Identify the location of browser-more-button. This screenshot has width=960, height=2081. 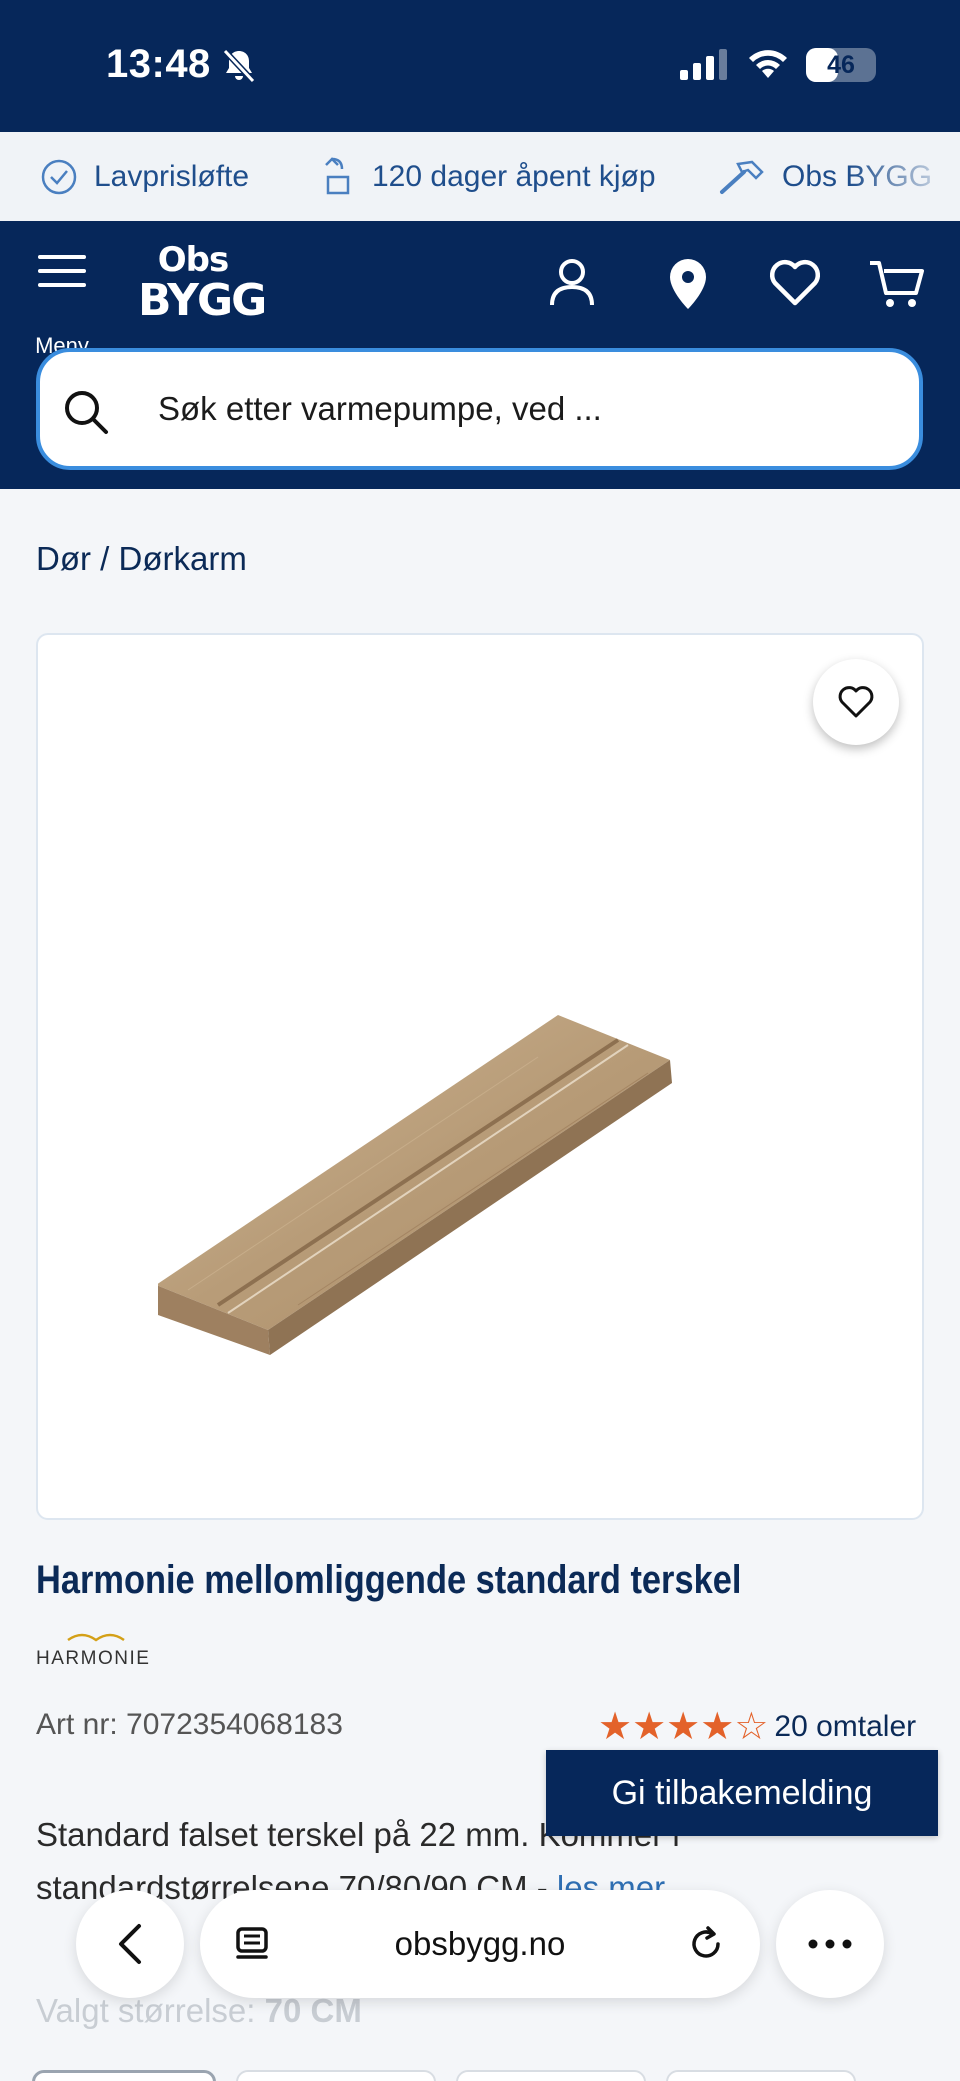
(830, 1944).